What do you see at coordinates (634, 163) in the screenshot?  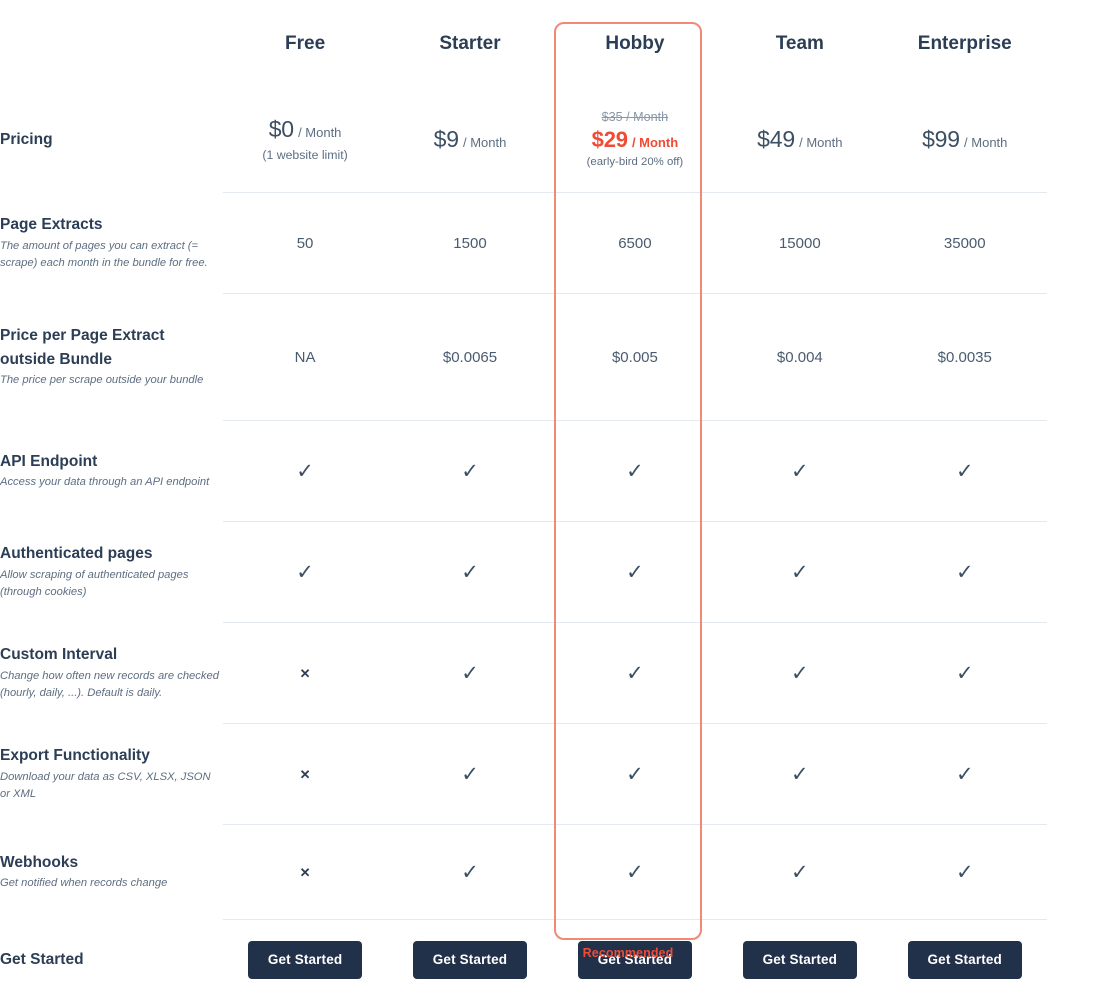 I see `price-sub-hobby: (early-bird 20% off)` at bounding box center [634, 163].